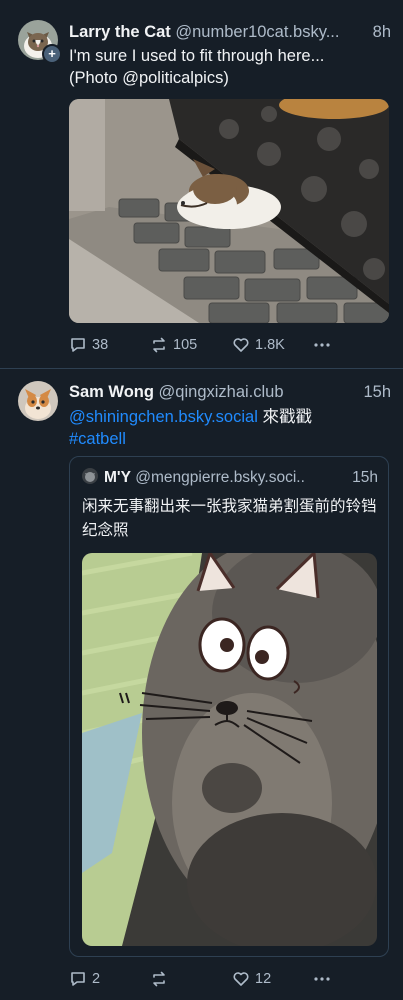 The image size is (403, 1000). What do you see at coordinates (284, 417) in the screenshot?
I see `post-text-fragment: 來戳戳` at bounding box center [284, 417].